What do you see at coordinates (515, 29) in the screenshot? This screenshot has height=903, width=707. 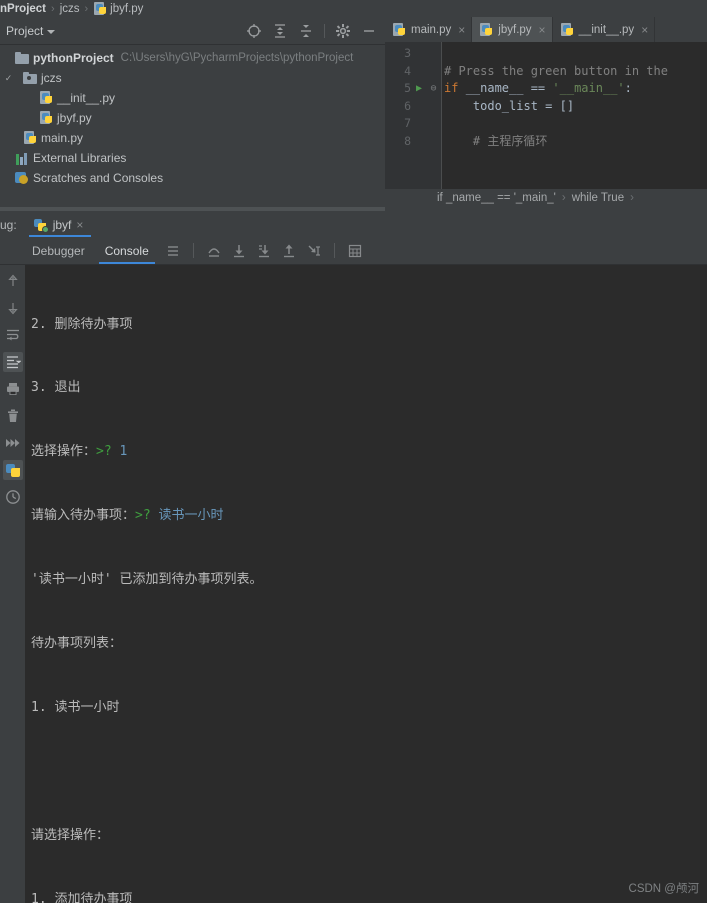 I see `tab-label: jbyf.py` at bounding box center [515, 29].